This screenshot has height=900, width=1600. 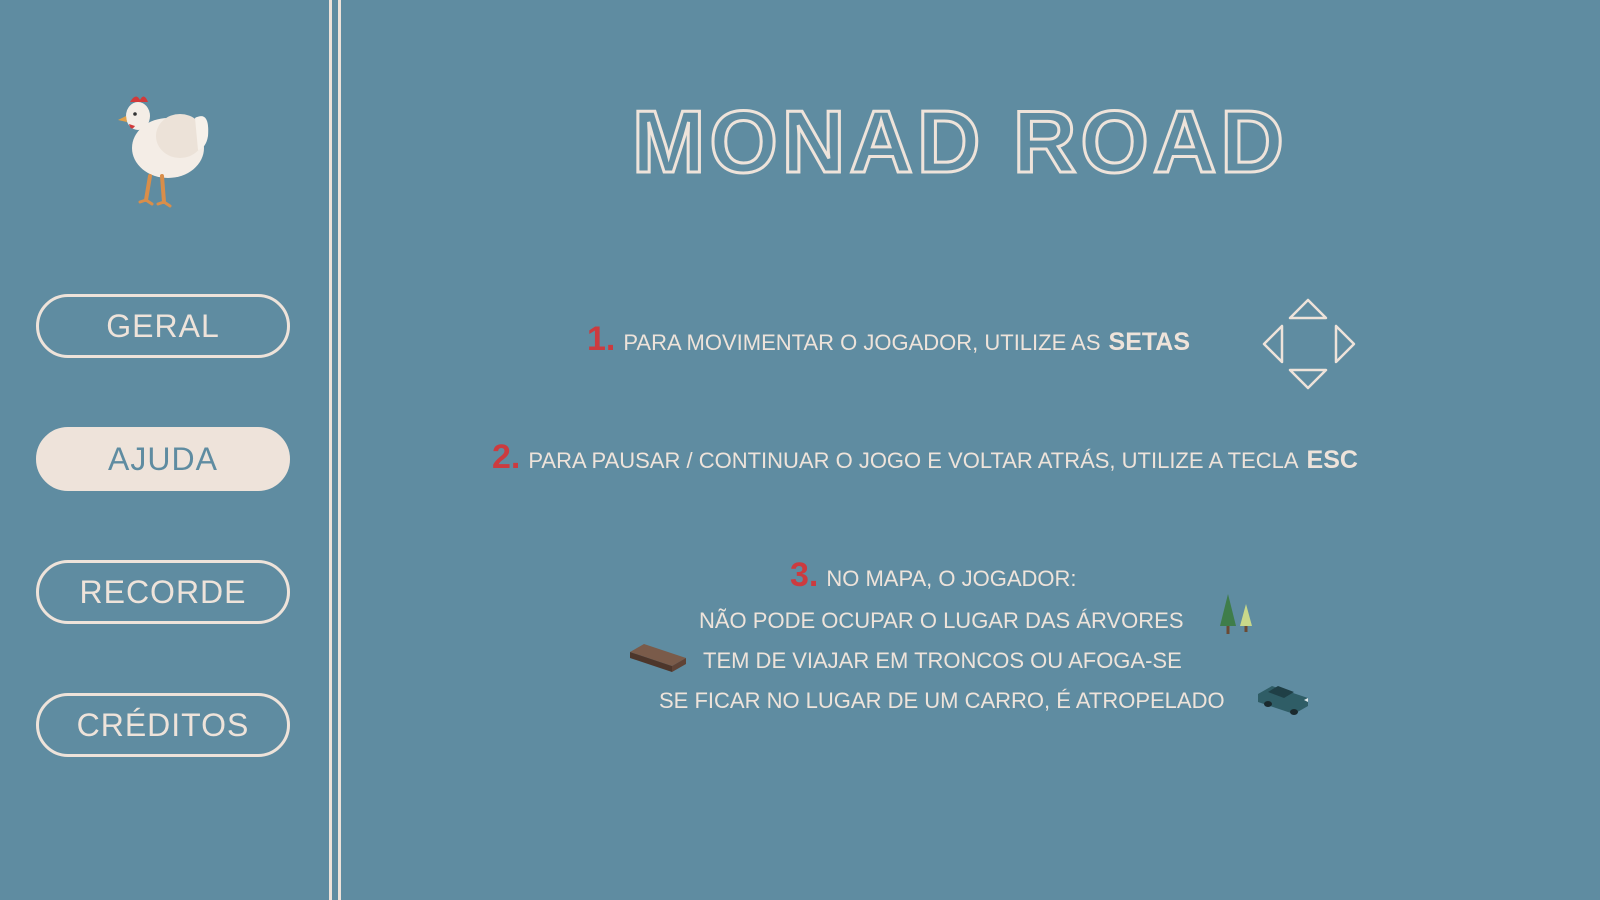 I want to click on car-icon, so click(x=1283, y=700).